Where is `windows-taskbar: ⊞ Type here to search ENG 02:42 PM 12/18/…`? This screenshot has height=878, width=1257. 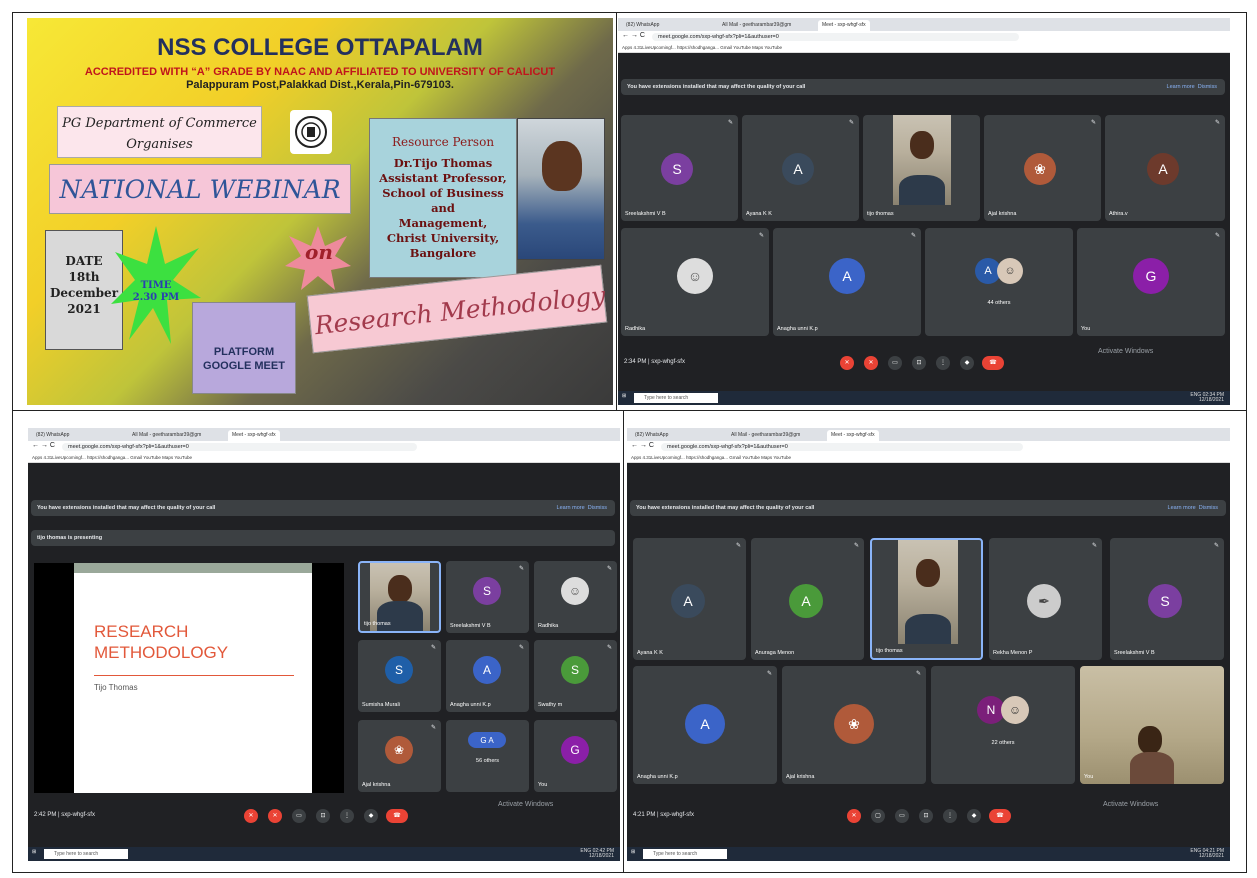 windows-taskbar: ⊞ Type here to search ENG 02:42 PM 12/18/… is located at coordinates (324, 854).